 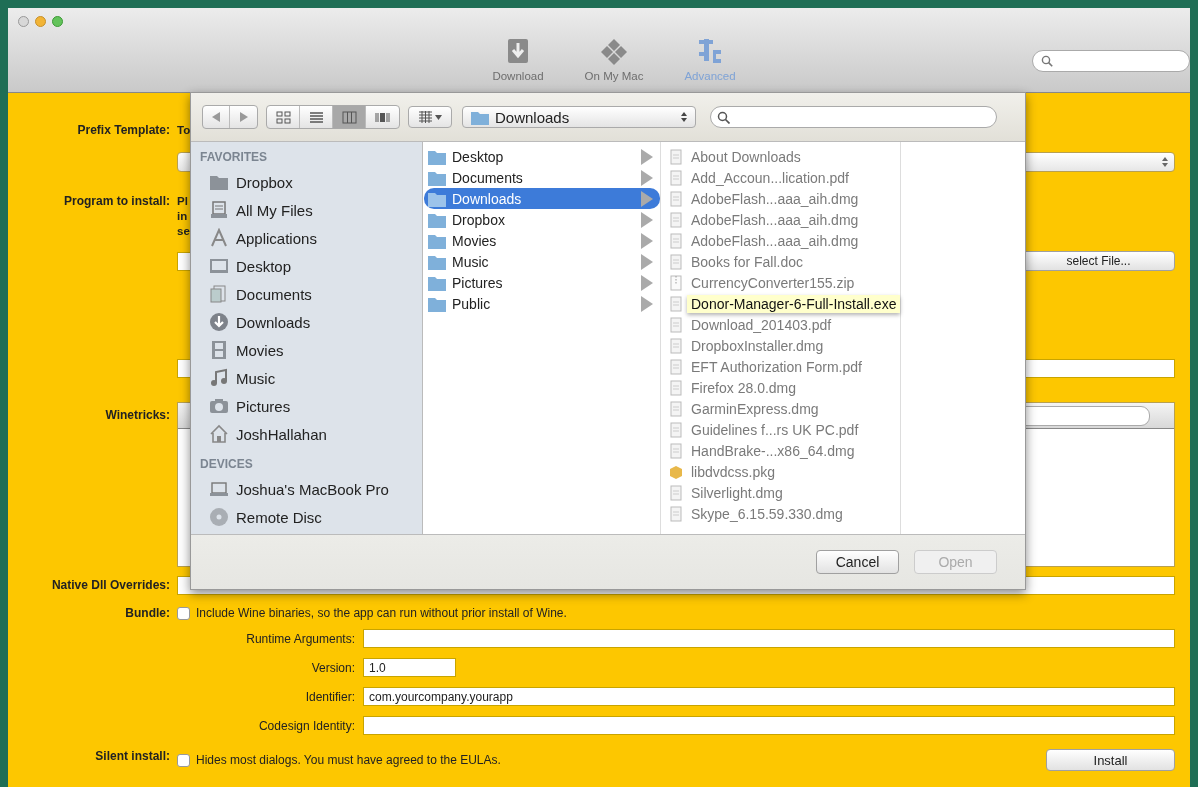 I want to click on toolbar-tab: On My Mac, so click(x=614, y=59).